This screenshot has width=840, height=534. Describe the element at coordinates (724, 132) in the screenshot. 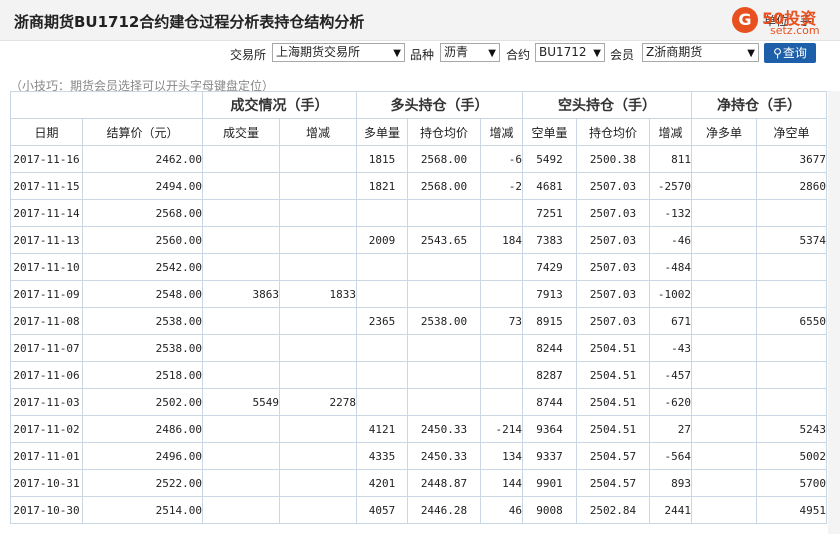

I see `col-net-long-header: 净多单` at that location.